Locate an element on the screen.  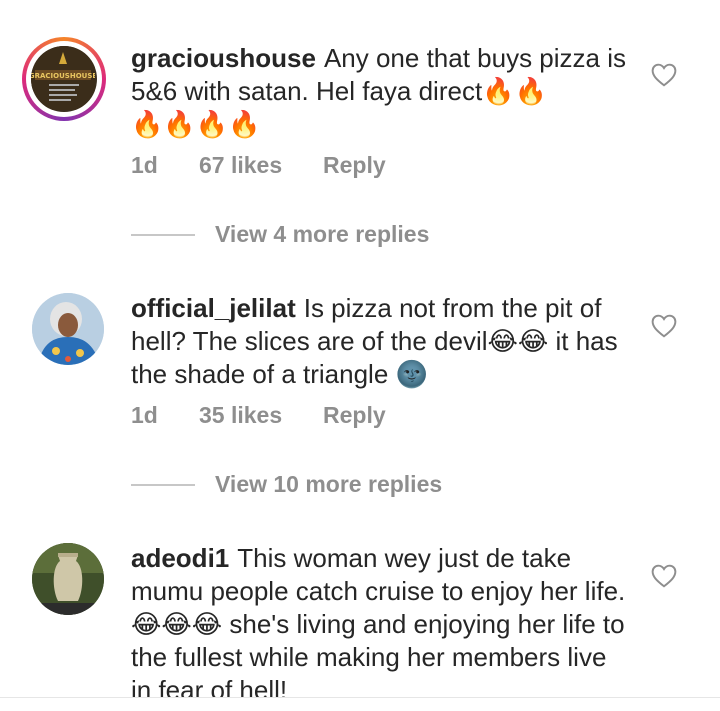
comment-username: gracioushouse is located at coordinates (223, 58).